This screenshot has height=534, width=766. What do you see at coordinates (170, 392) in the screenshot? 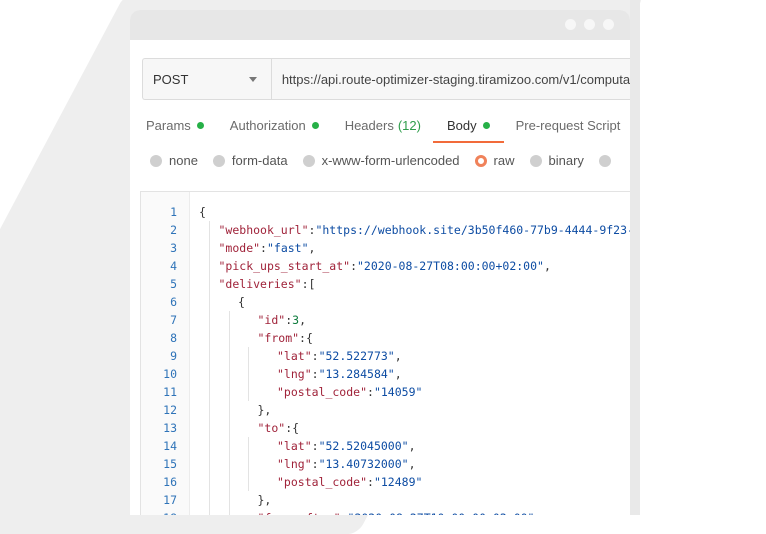
I see `line-number: 11` at bounding box center [170, 392].